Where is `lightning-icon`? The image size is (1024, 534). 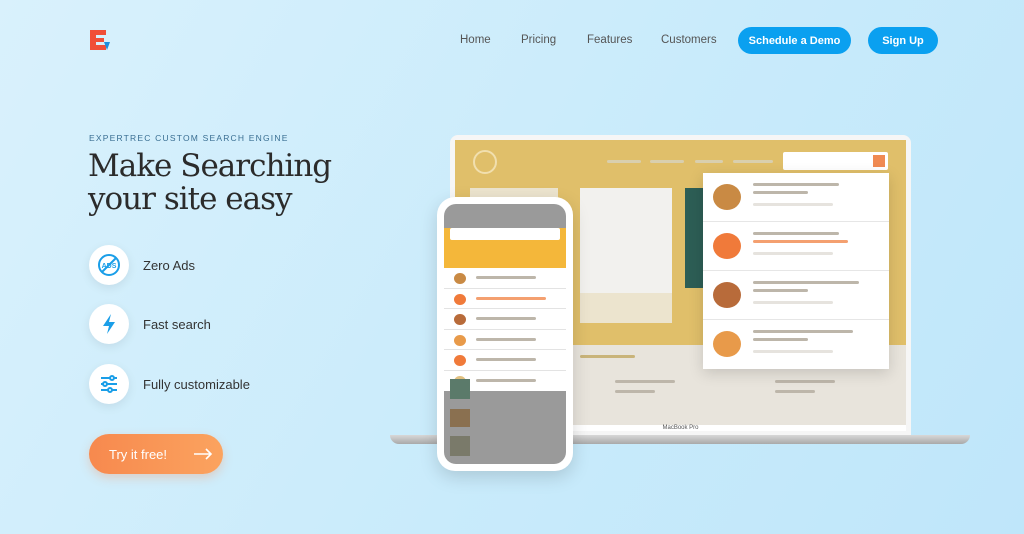 lightning-icon is located at coordinates (109, 324).